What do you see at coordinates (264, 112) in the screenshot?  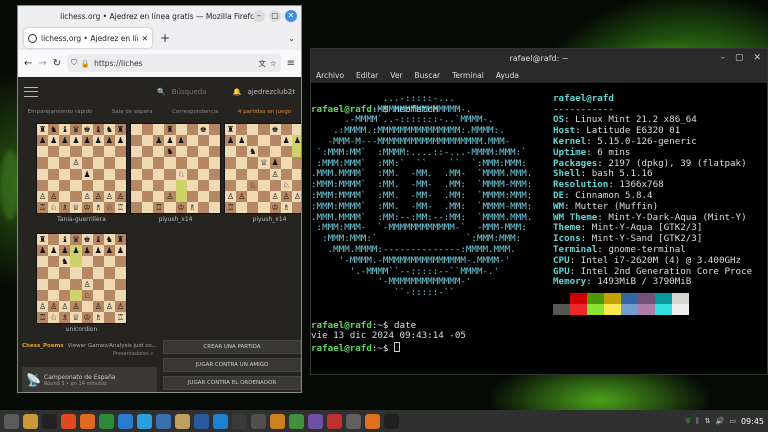 I see `subnav-item: 4 partidas en juego` at bounding box center [264, 112].